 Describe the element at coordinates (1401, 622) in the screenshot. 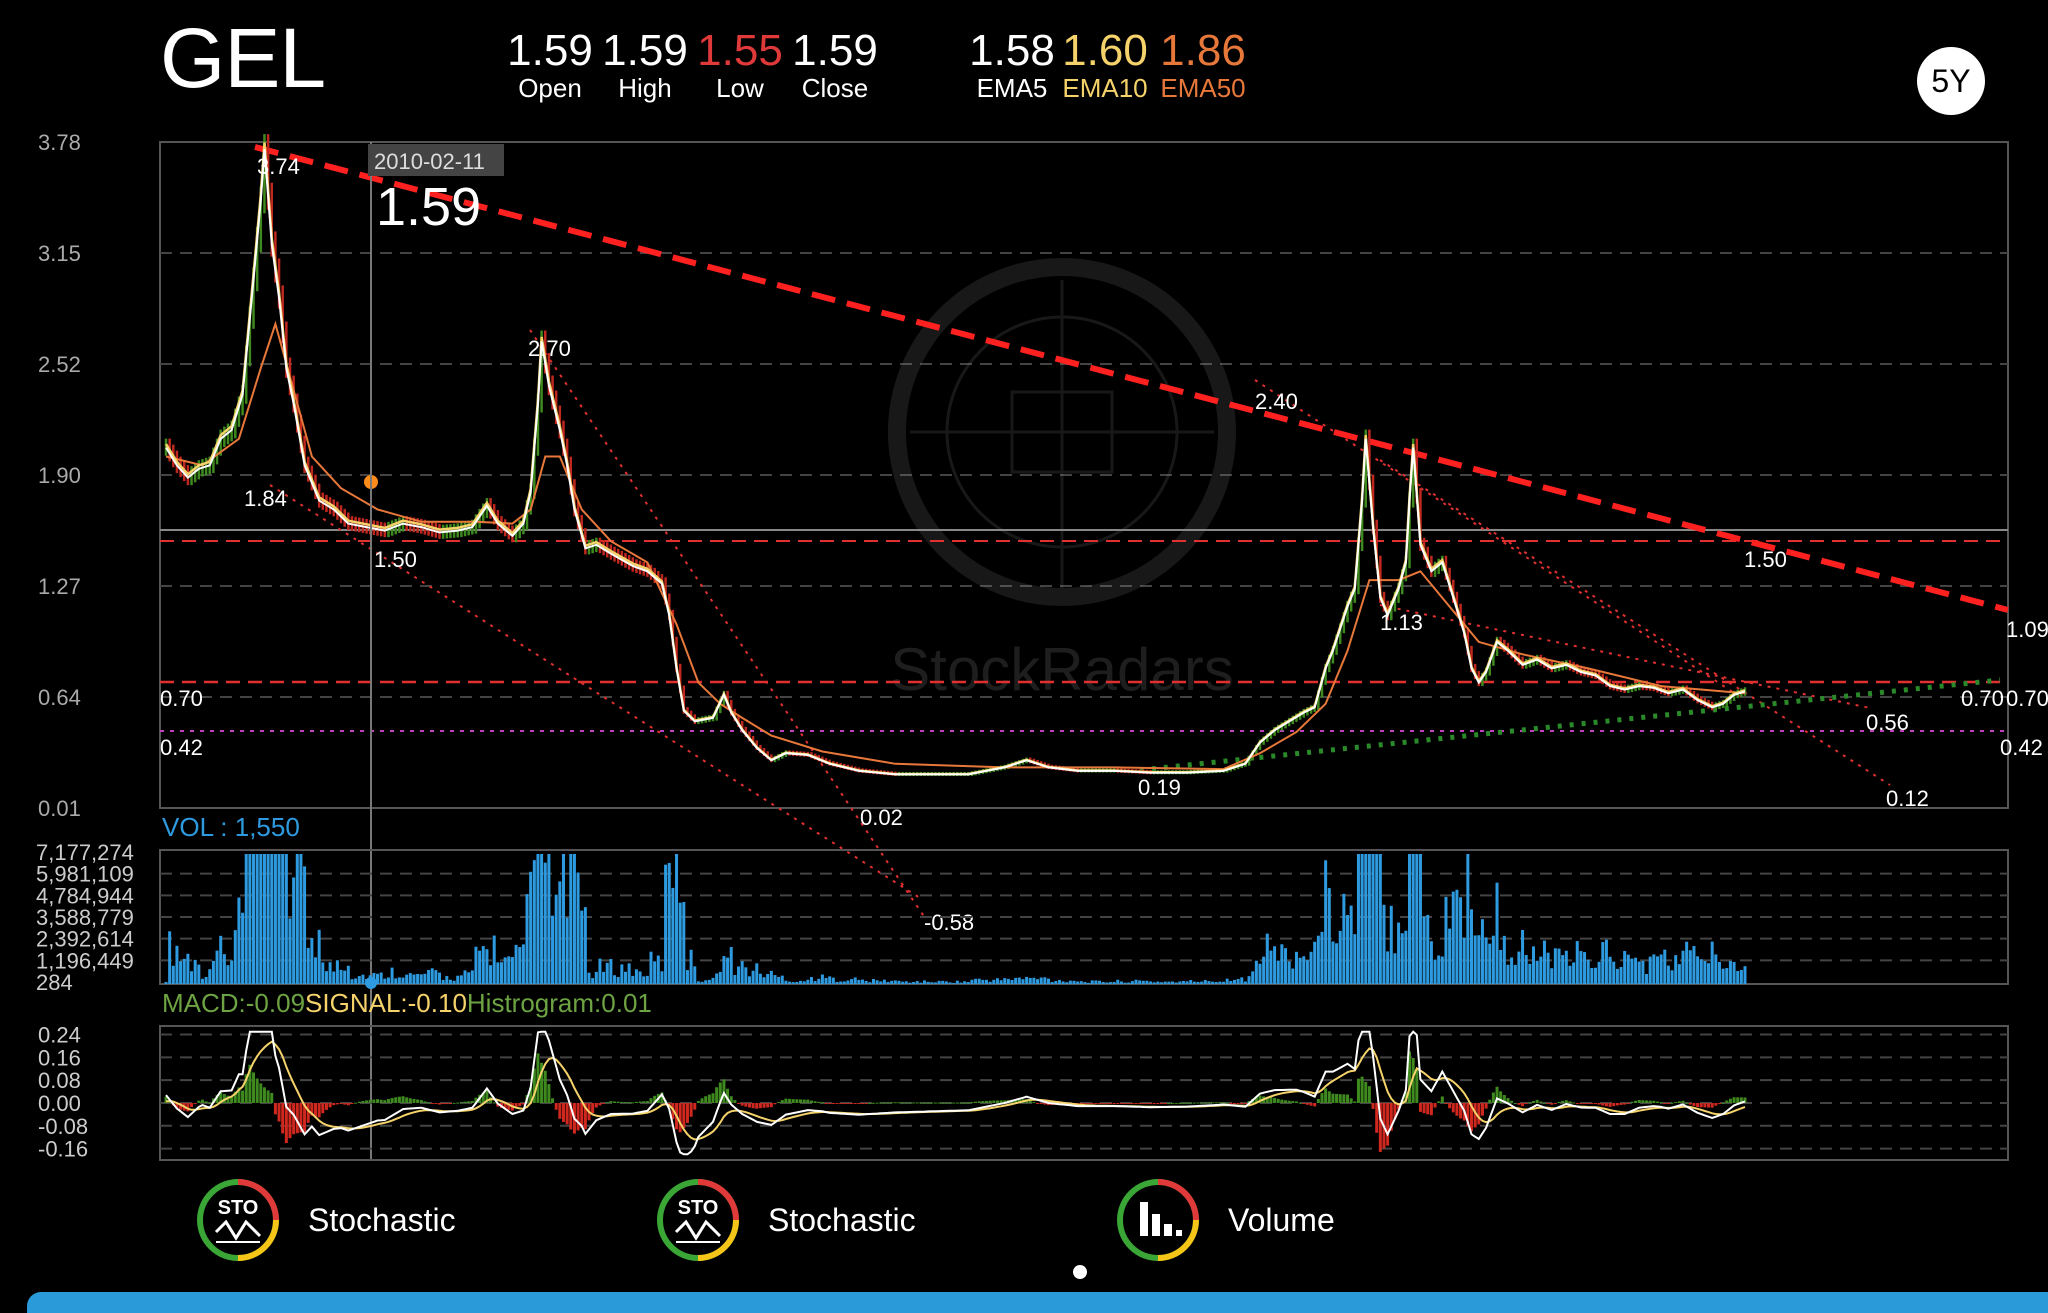

I see `annotation-1-13: 1.13` at that location.